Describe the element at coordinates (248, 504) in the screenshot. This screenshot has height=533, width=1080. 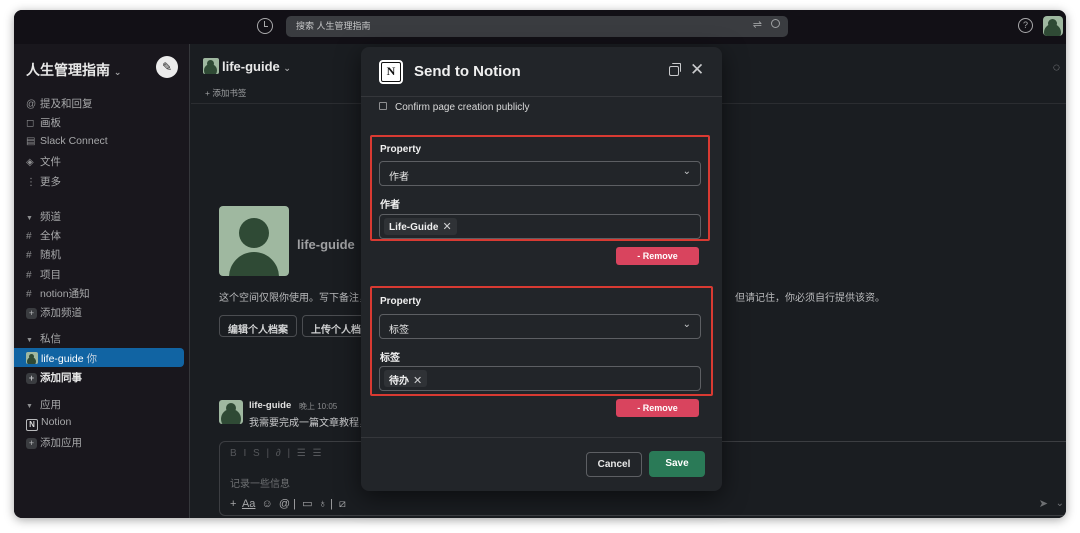
I see `text-format-icon: Aa` at that location.